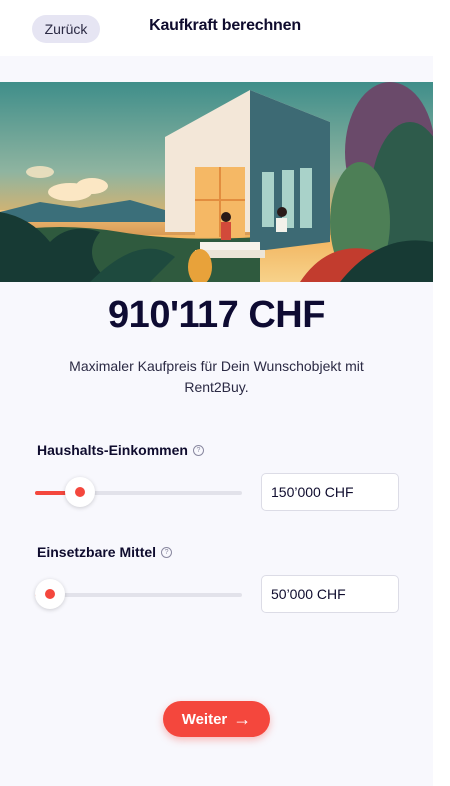 This screenshot has width=450, height=786. Describe the element at coordinates (138, 492) in the screenshot. I see `income-slider` at that location.